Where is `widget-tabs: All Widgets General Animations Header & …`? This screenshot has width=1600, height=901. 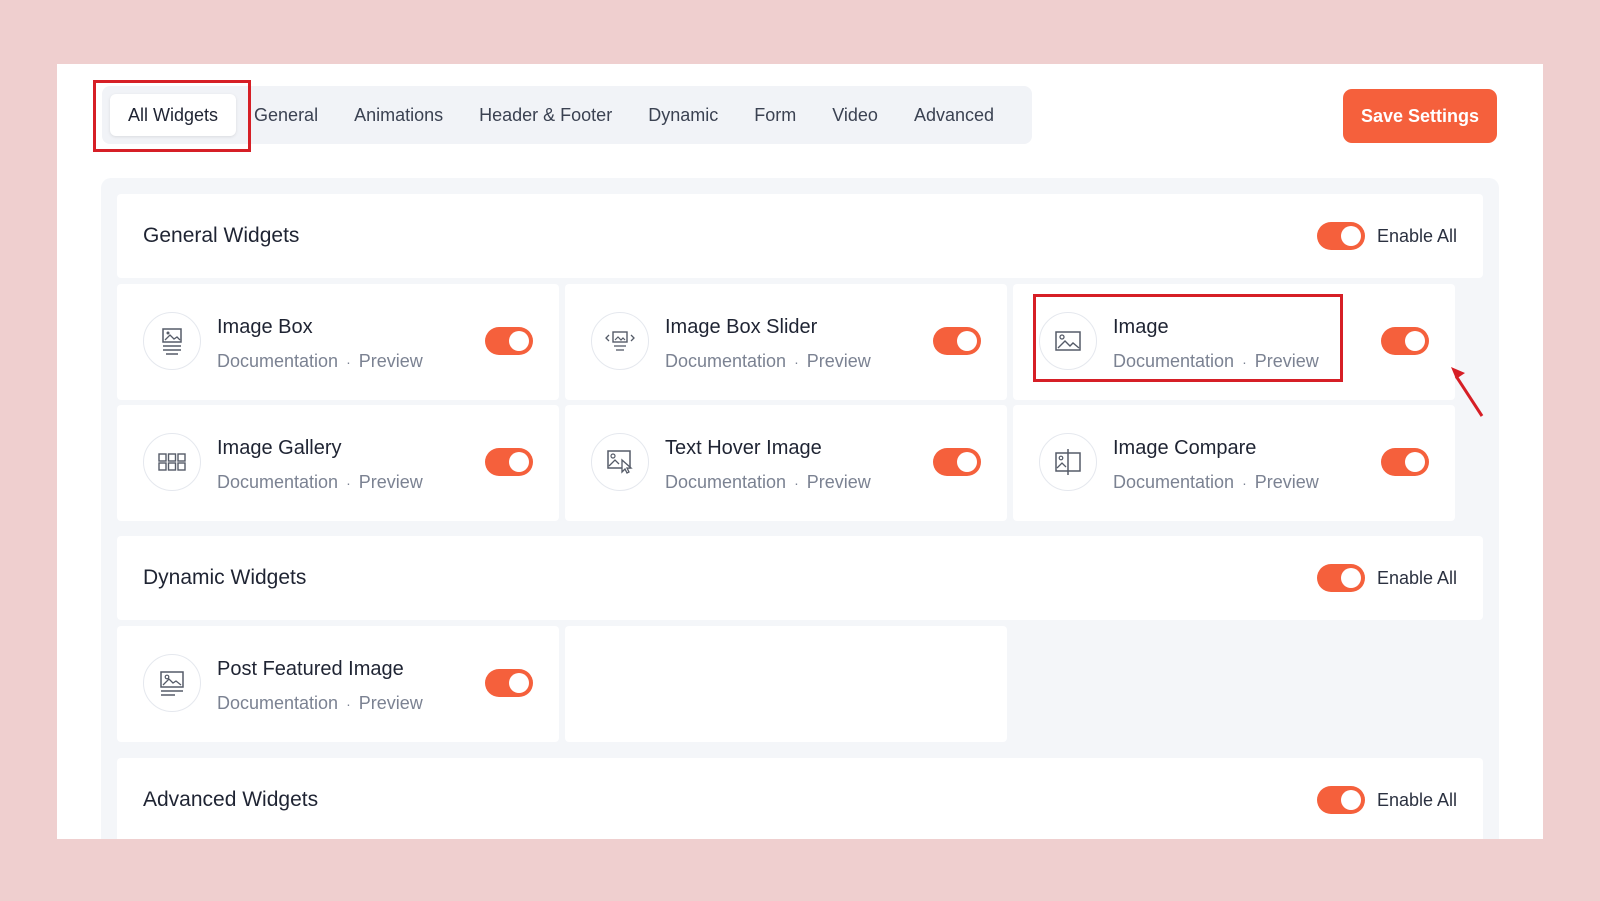
widget-tabs: All Widgets General Animations Header & … is located at coordinates (567, 115).